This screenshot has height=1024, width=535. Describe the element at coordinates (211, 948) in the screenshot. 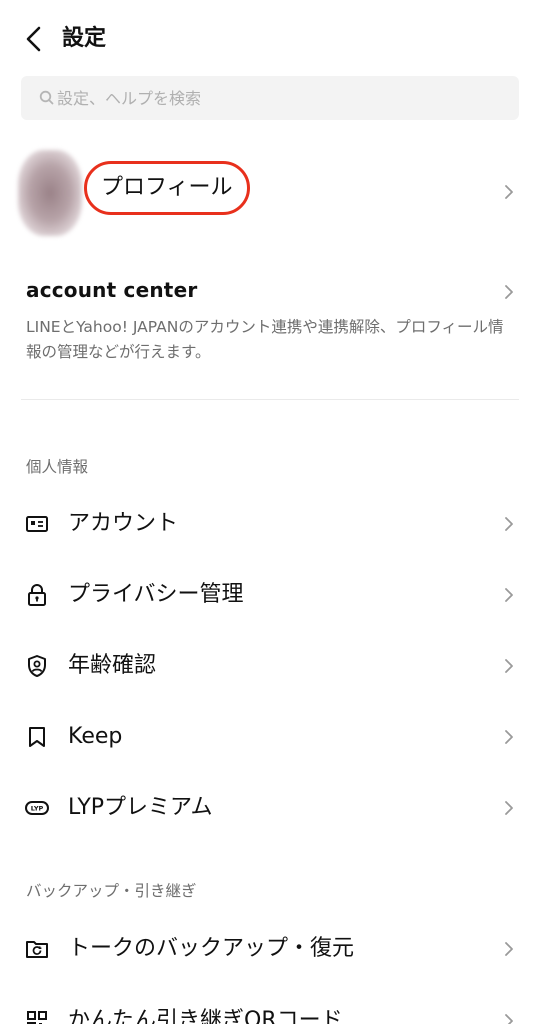

I see `menu-item-label: トークのバックアップ・復元` at that location.